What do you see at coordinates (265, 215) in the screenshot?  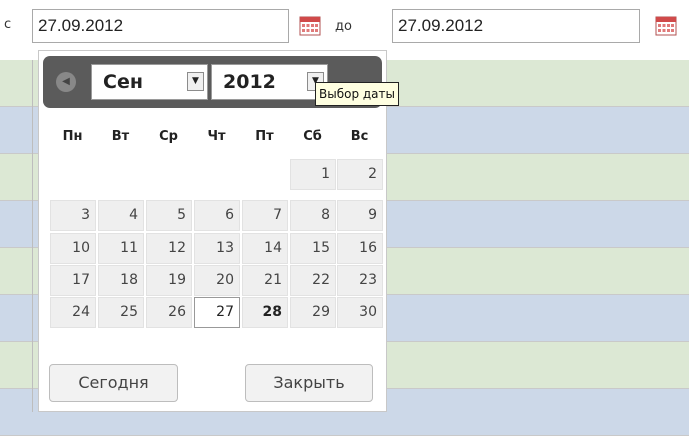 I see `calendar-day: 7` at bounding box center [265, 215].